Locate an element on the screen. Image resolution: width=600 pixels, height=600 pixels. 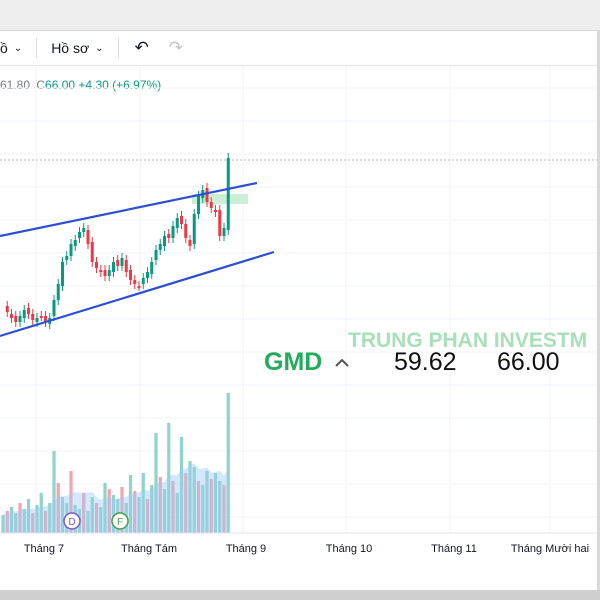
window-bottom-strip is located at coordinates (300, 595).